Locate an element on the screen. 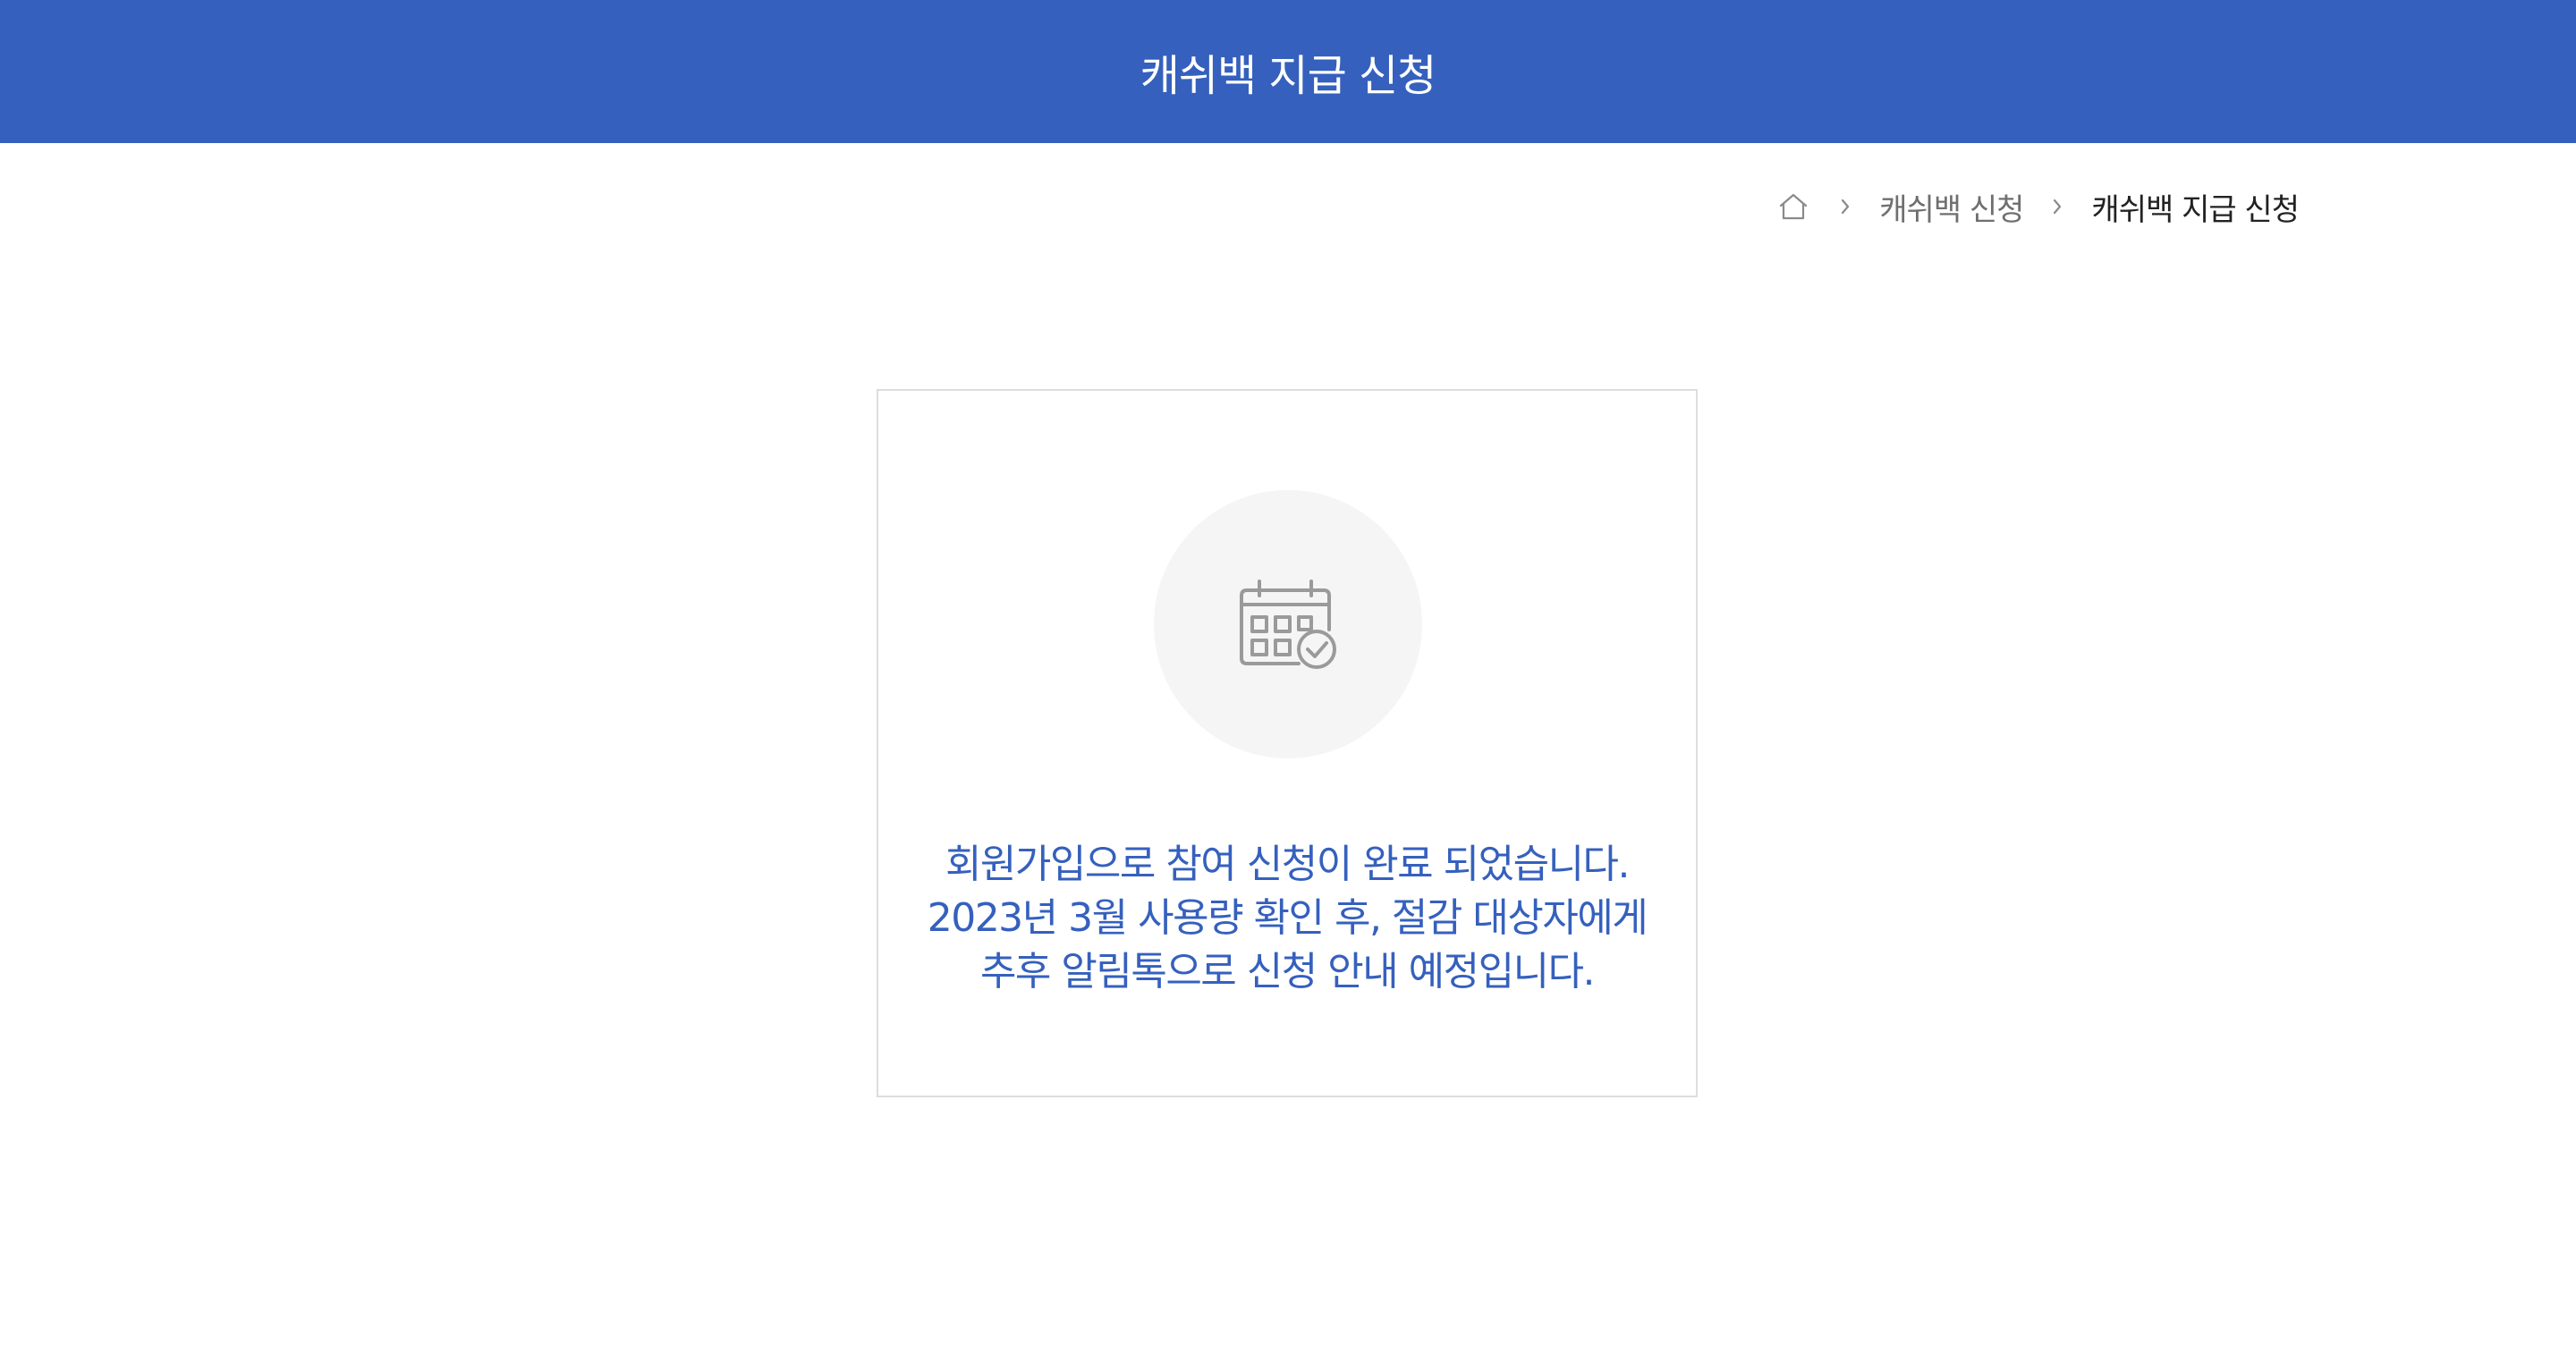 The height and width of the screenshot is (1354, 2576). calendar-check-icon is located at coordinates (1288, 624).